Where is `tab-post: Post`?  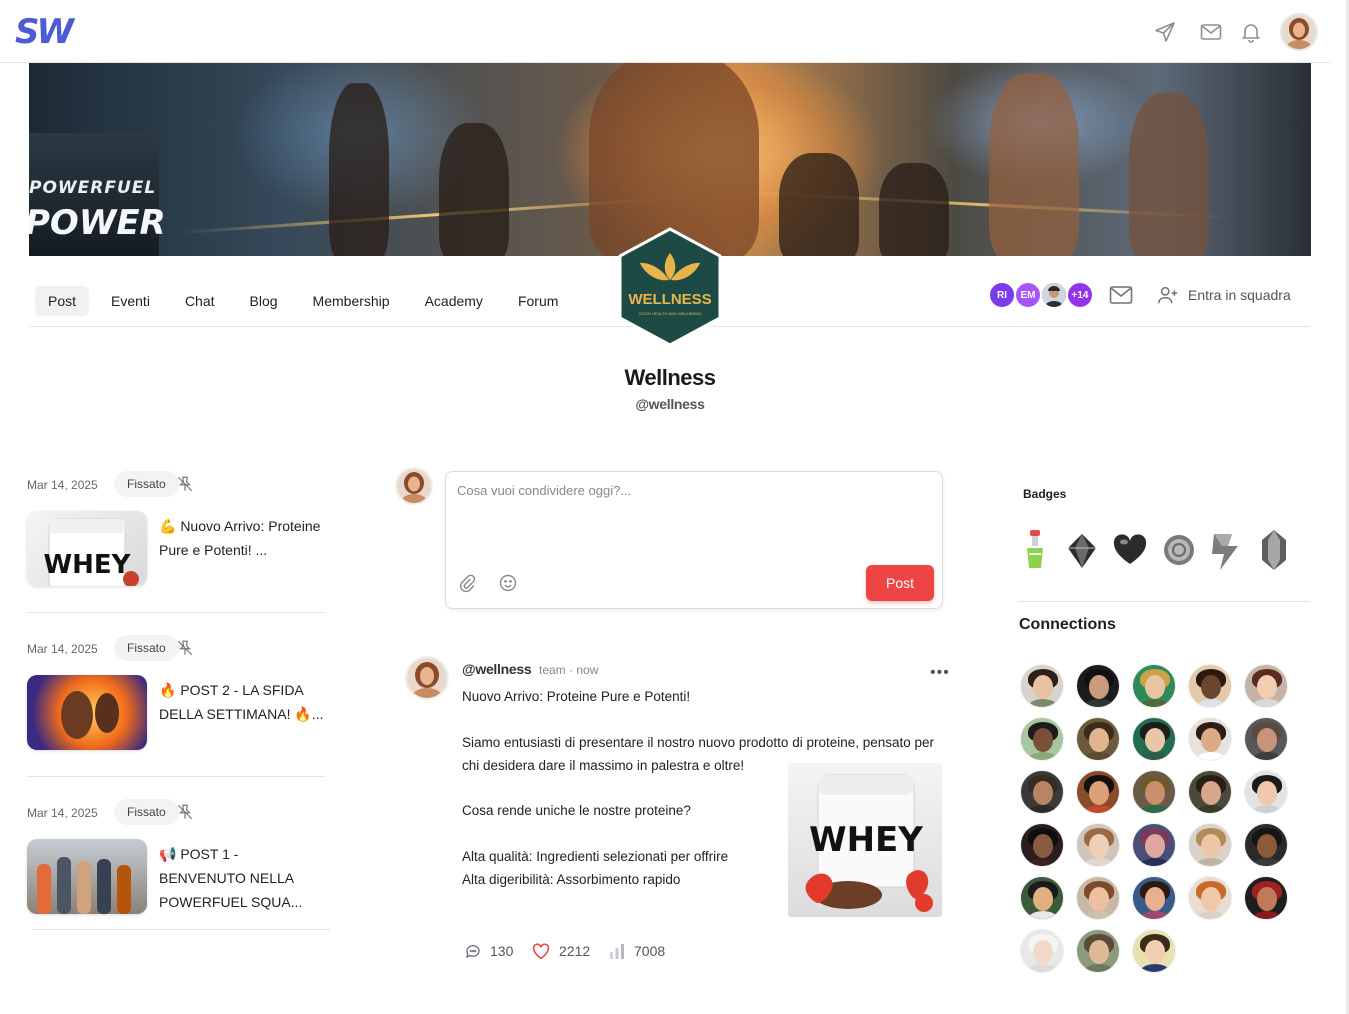 tab-post: Post is located at coordinates (62, 300).